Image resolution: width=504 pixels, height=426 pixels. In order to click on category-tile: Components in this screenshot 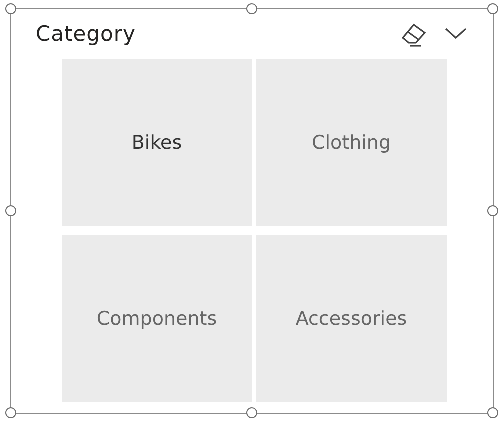, I will do `click(157, 318)`.